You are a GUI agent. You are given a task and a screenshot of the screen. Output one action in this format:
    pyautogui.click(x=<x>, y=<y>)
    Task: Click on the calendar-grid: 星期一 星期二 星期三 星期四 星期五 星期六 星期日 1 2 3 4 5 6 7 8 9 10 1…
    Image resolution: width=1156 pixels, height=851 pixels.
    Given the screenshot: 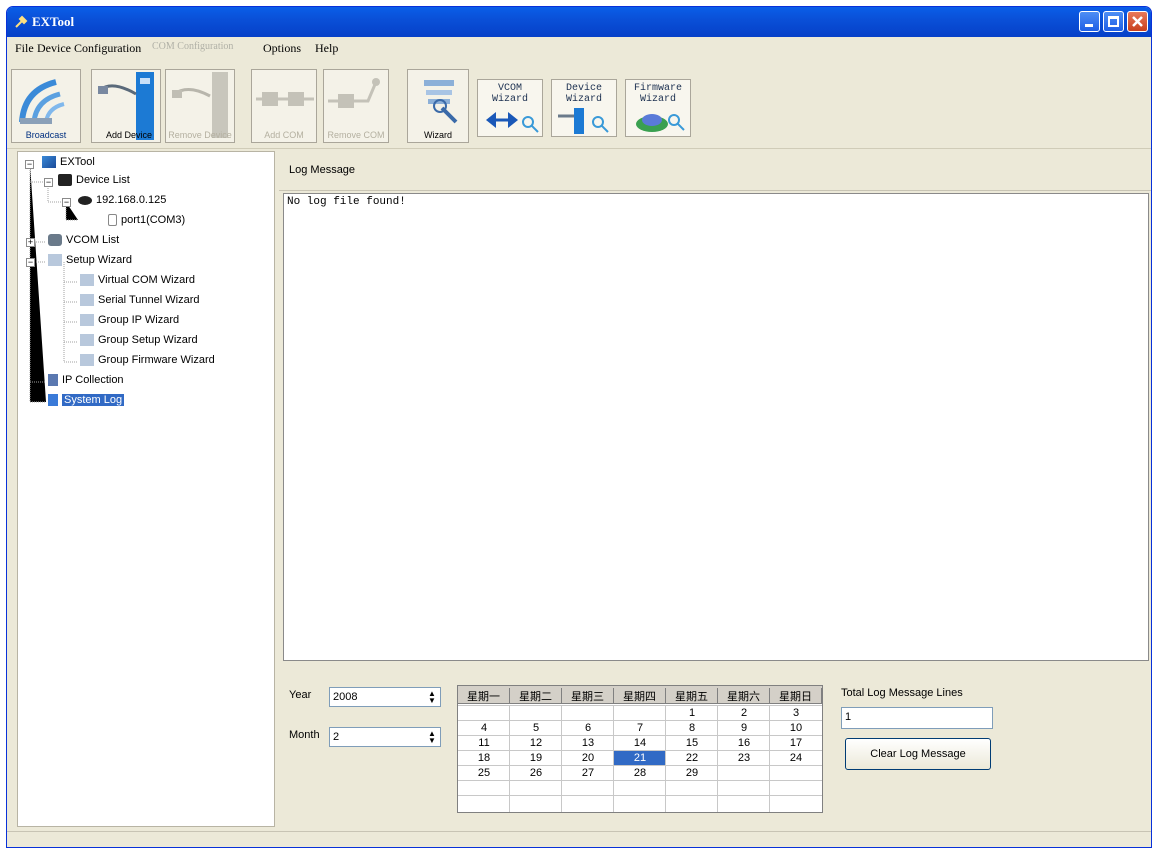 What is the action you would take?
    pyautogui.click(x=640, y=749)
    